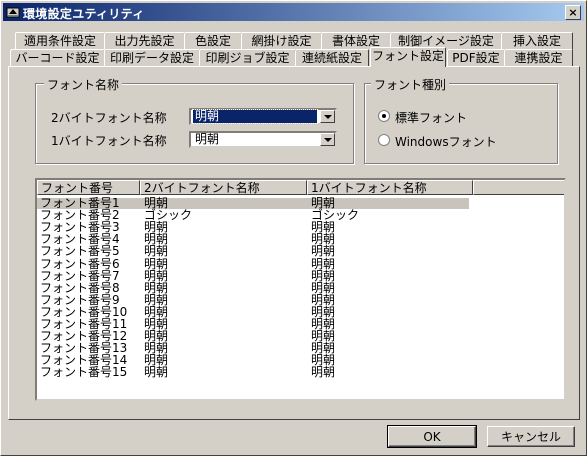 The width and height of the screenshot is (587, 456). What do you see at coordinates (573, 12) in the screenshot?
I see `close-button: ×` at bounding box center [573, 12].